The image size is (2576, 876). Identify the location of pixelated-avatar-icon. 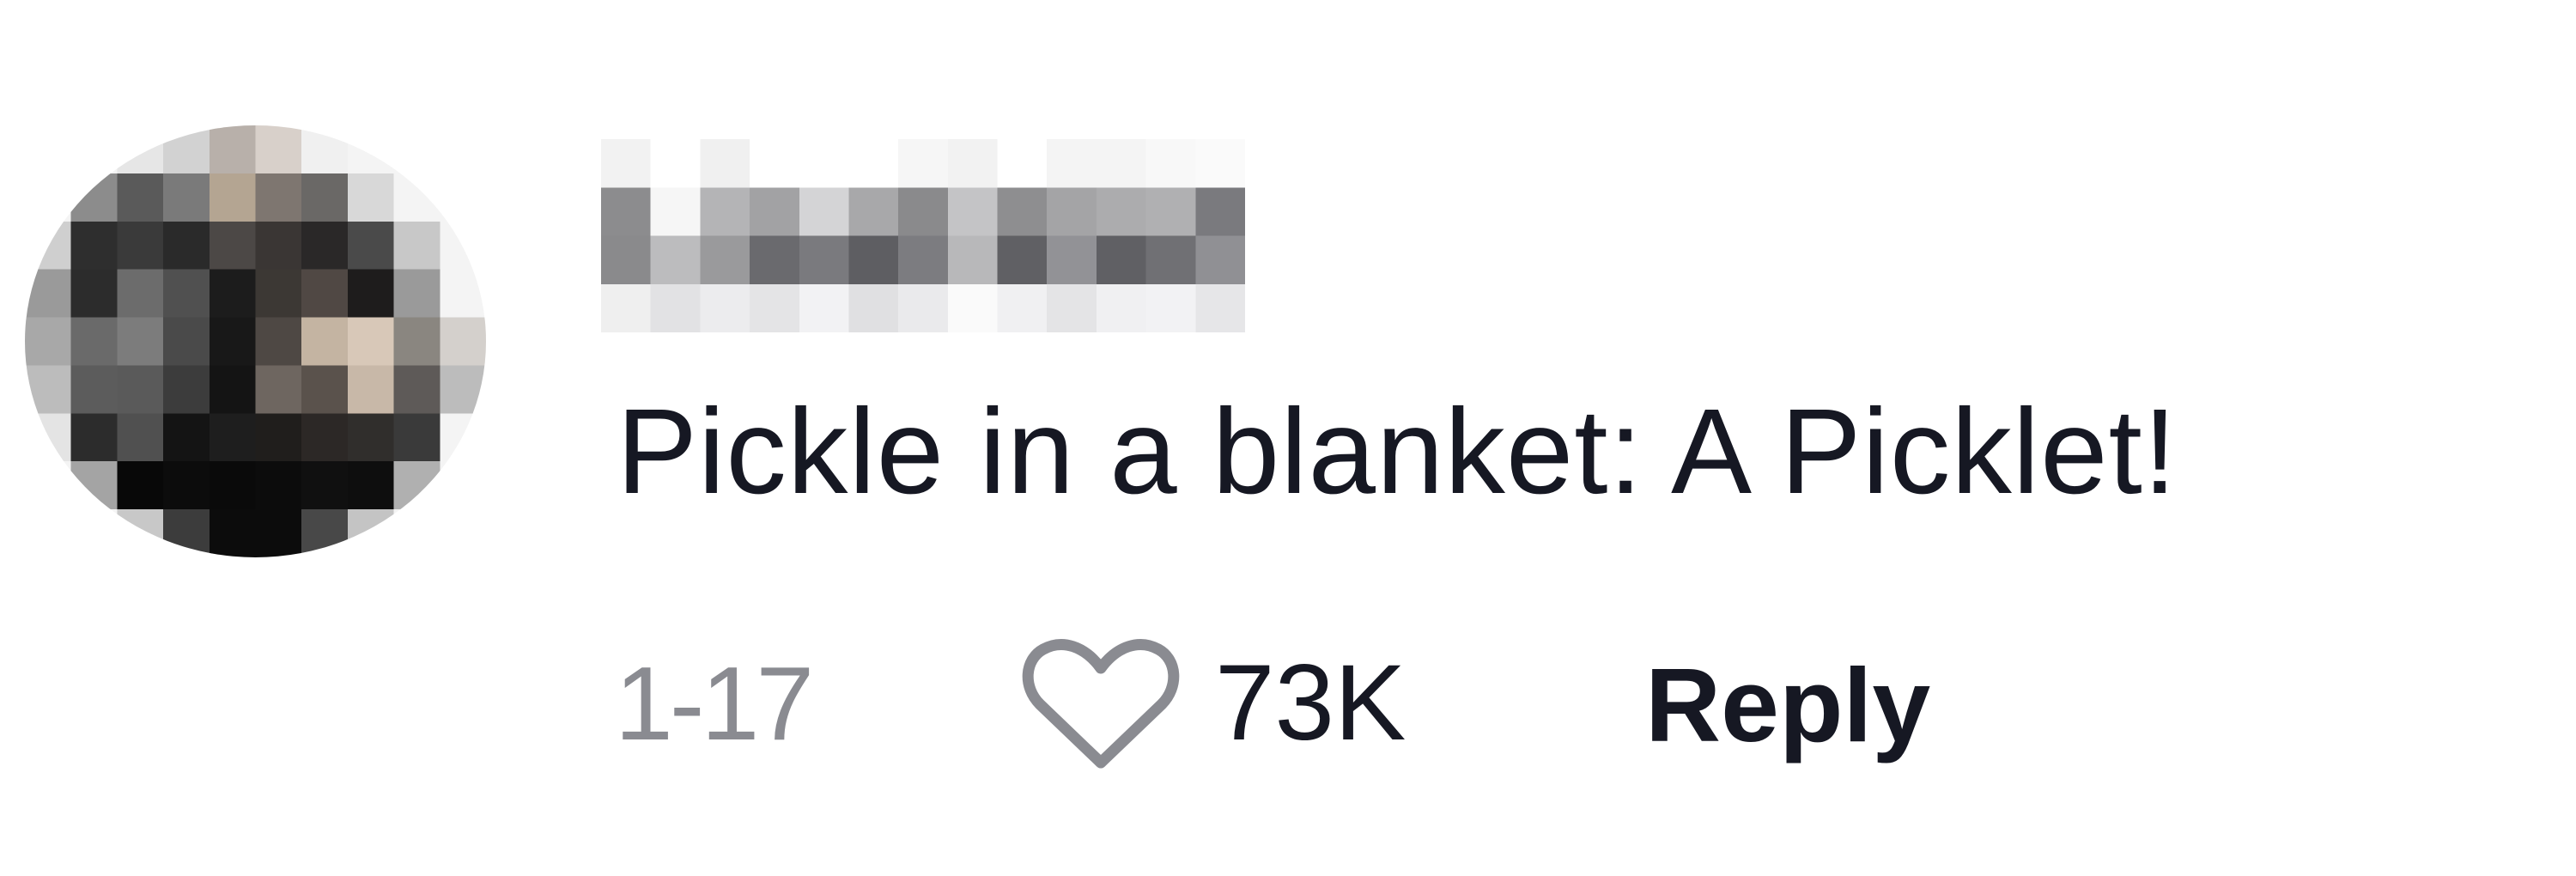
(255, 341).